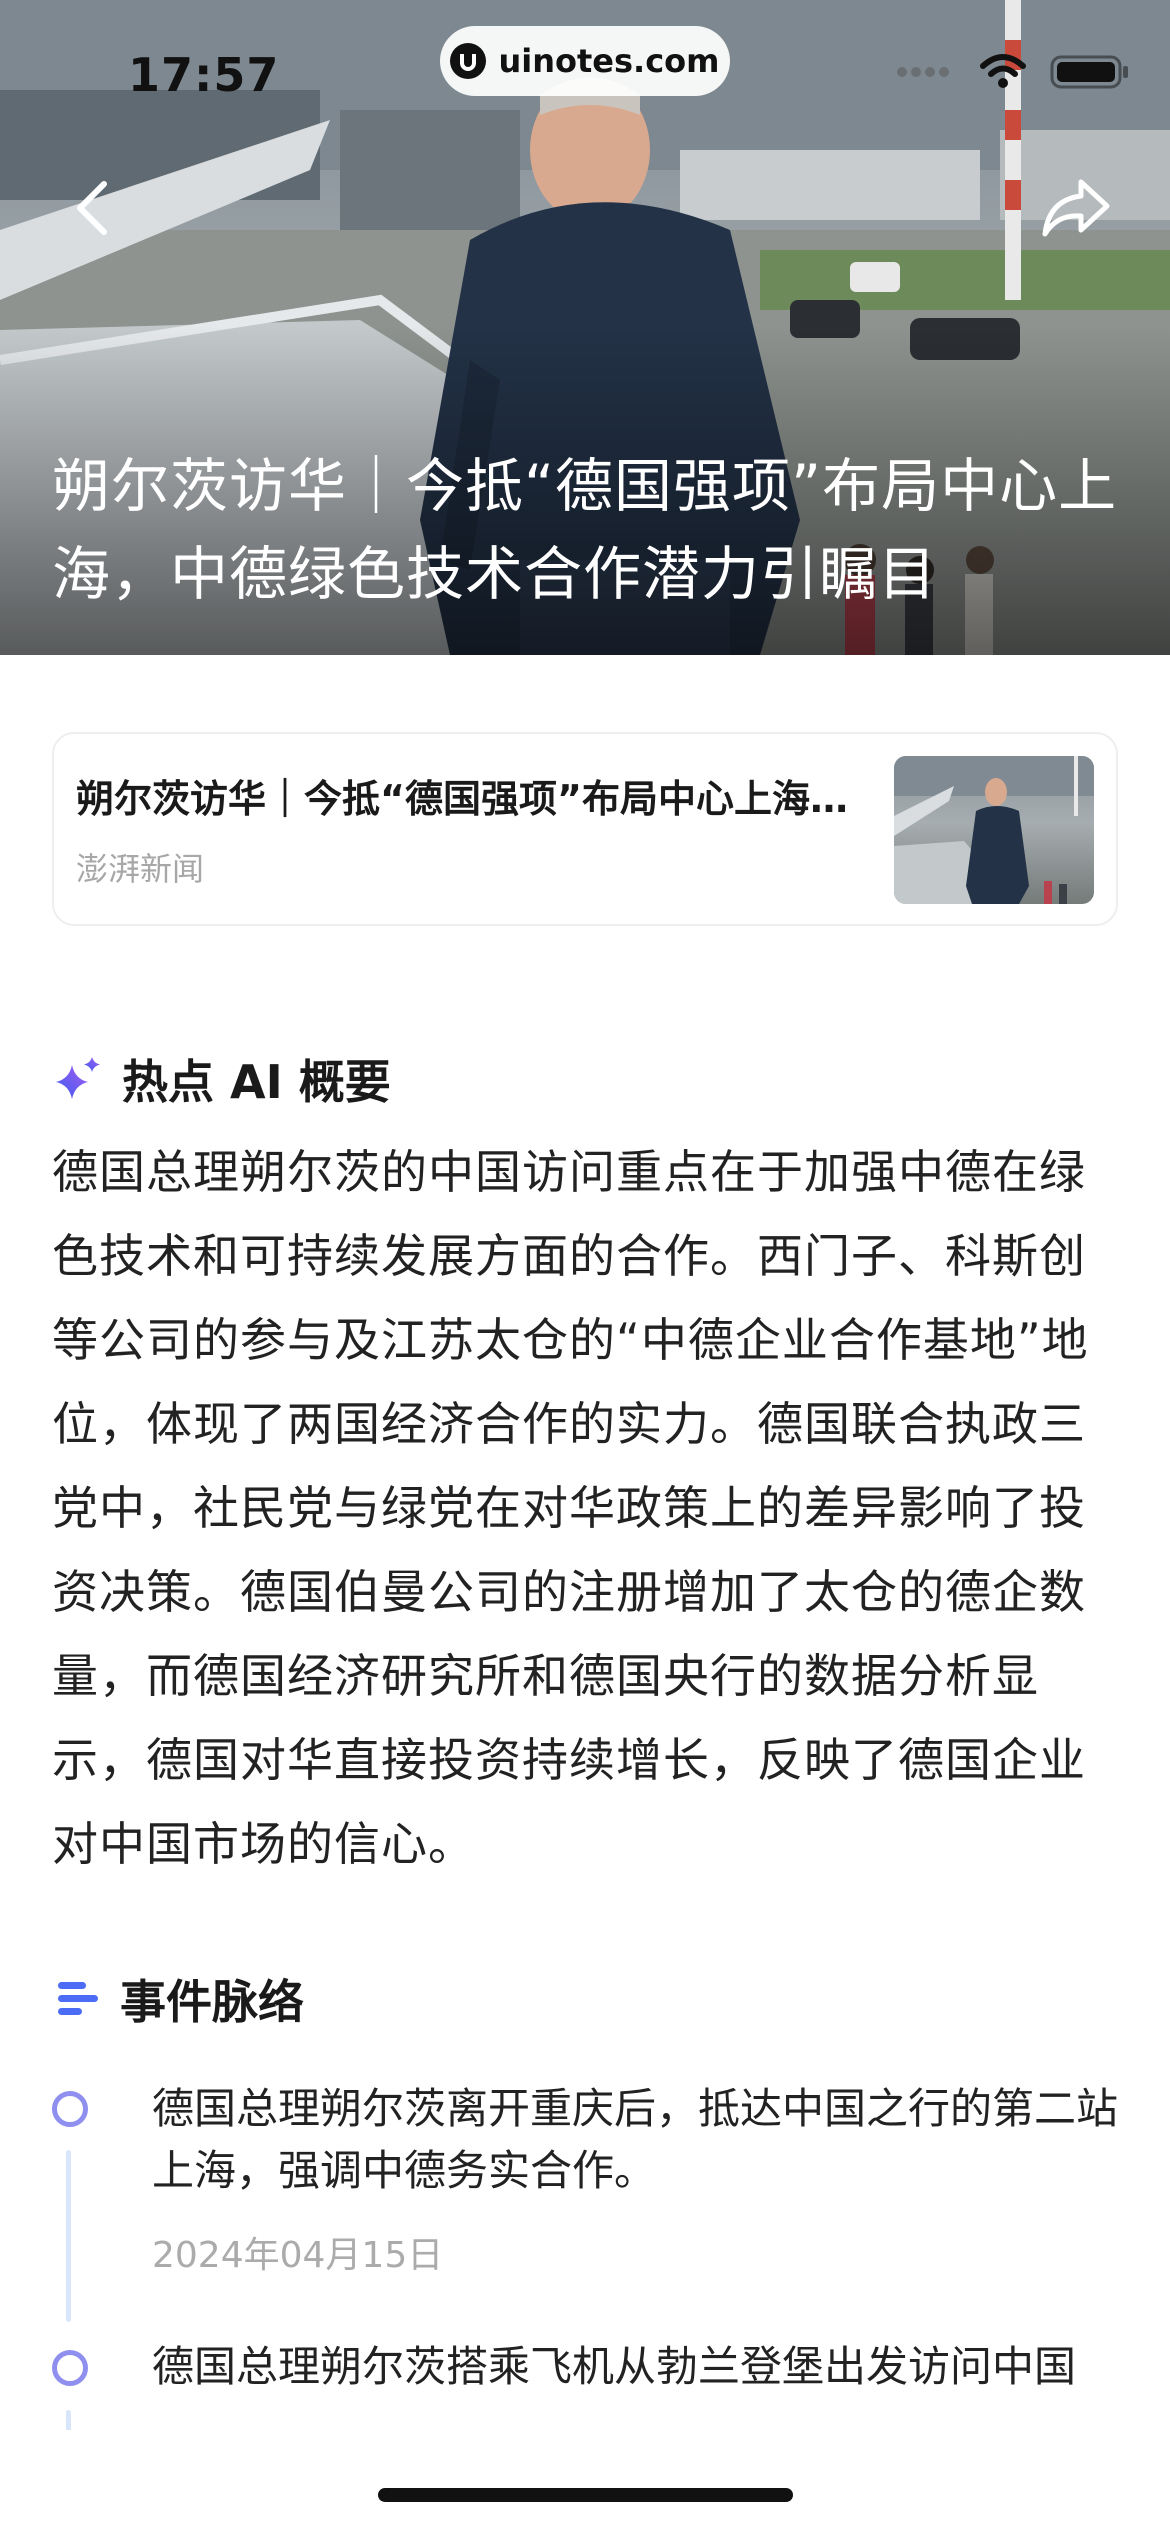 The image size is (1170, 2532). Describe the element at coordinates (1089, 72) in the screenshot. I see `battery-icon` at that location.